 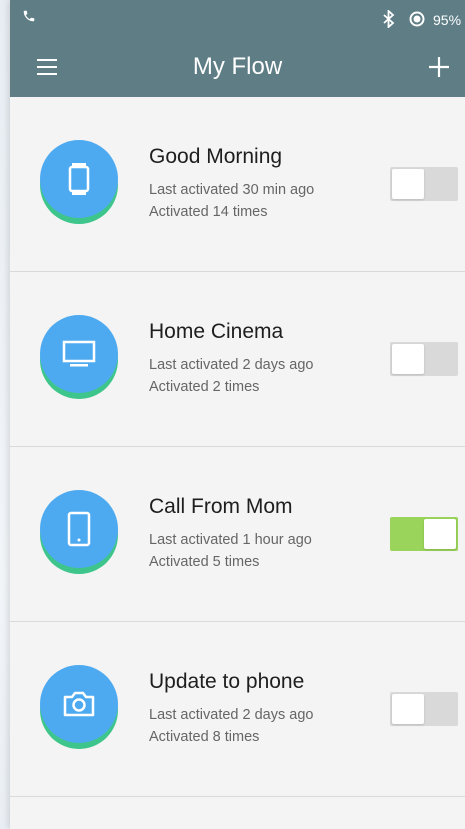 I want to click on monitor-icon, so click(x=79, y=353).